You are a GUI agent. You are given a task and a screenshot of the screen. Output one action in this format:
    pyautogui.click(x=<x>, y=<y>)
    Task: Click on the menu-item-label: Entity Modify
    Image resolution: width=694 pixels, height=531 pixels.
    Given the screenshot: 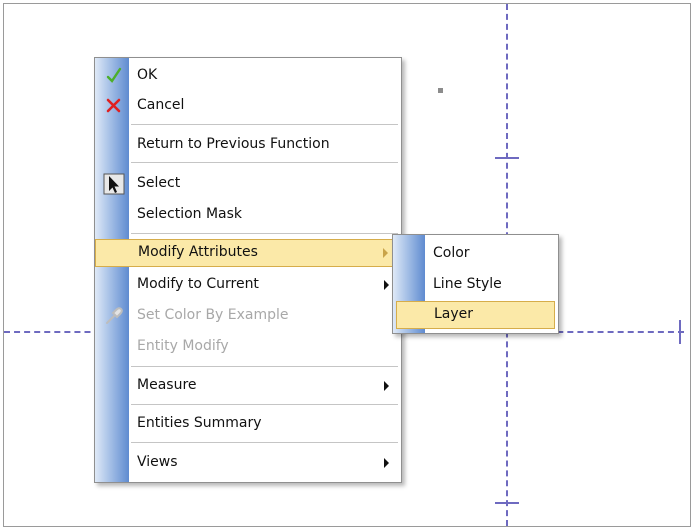 What is the action you would take?
    pyautogui.click(x=183, y=346)
    